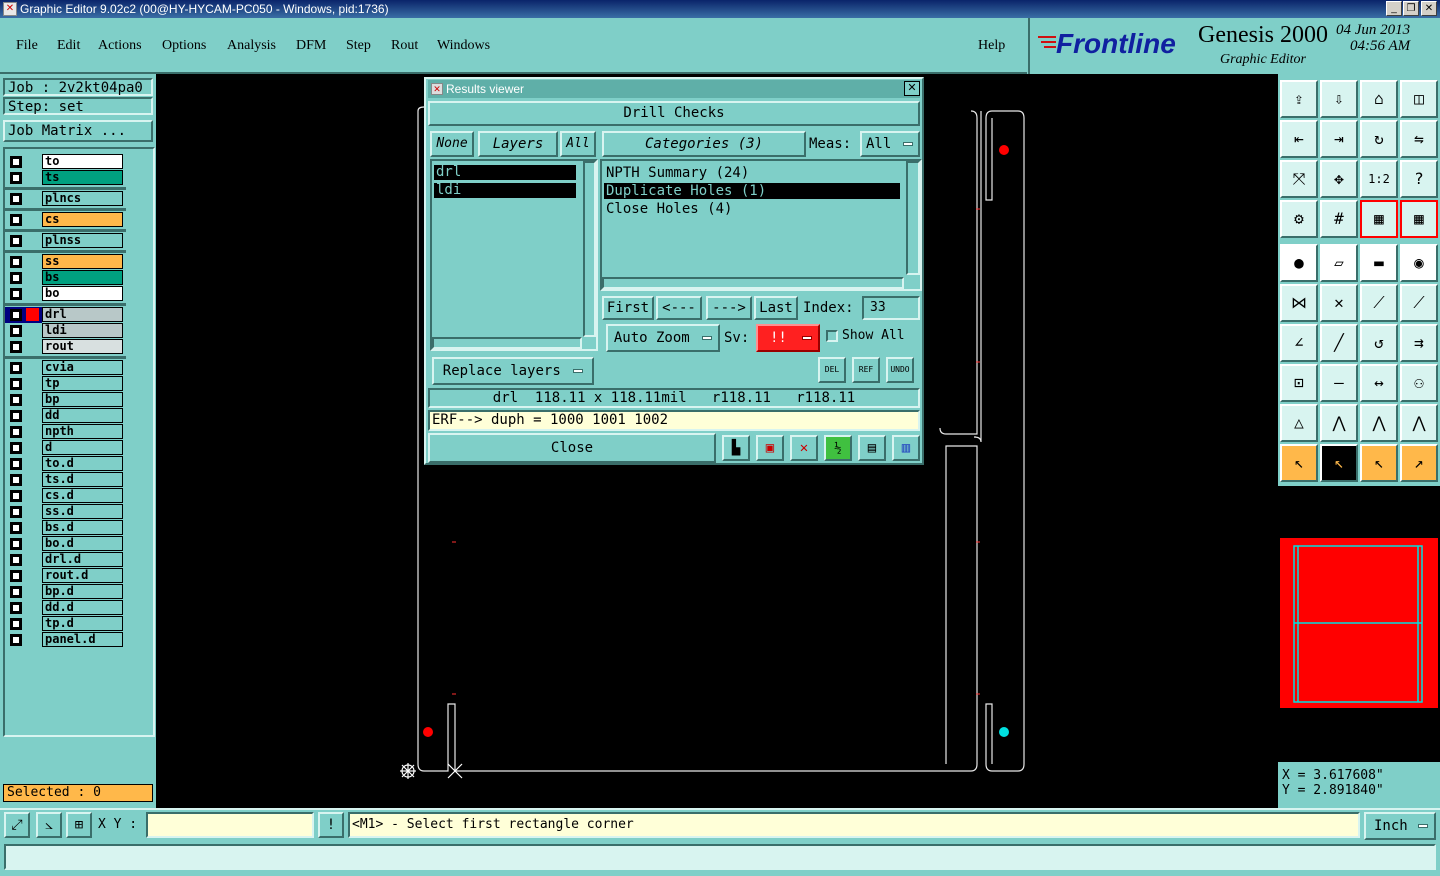 This screenshot has height=876, width=1440. What do you see at coordinates (452, 144) in the screenshot?
I see `none-button: None` at bounding box center [452, 144].